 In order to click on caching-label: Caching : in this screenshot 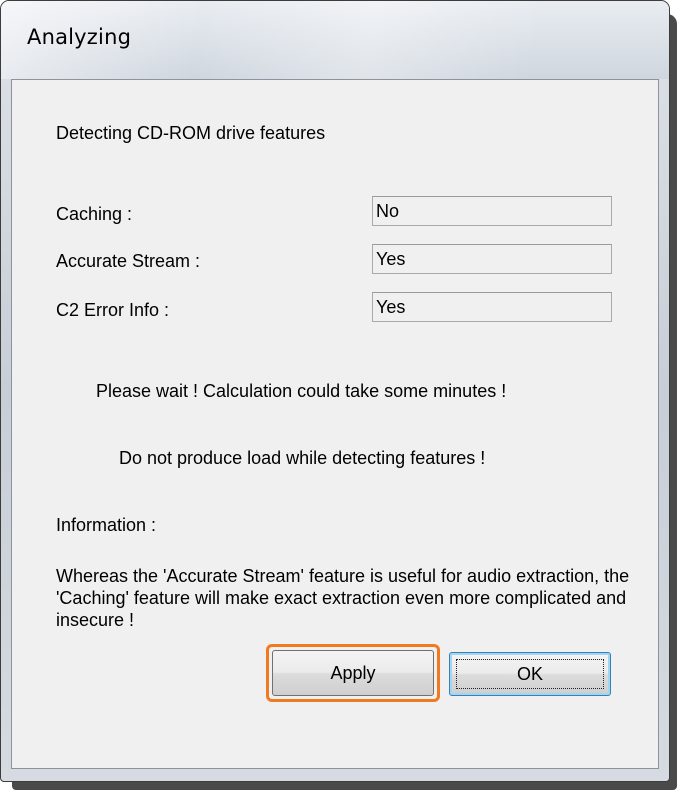, I will do `click(94, 214)`.